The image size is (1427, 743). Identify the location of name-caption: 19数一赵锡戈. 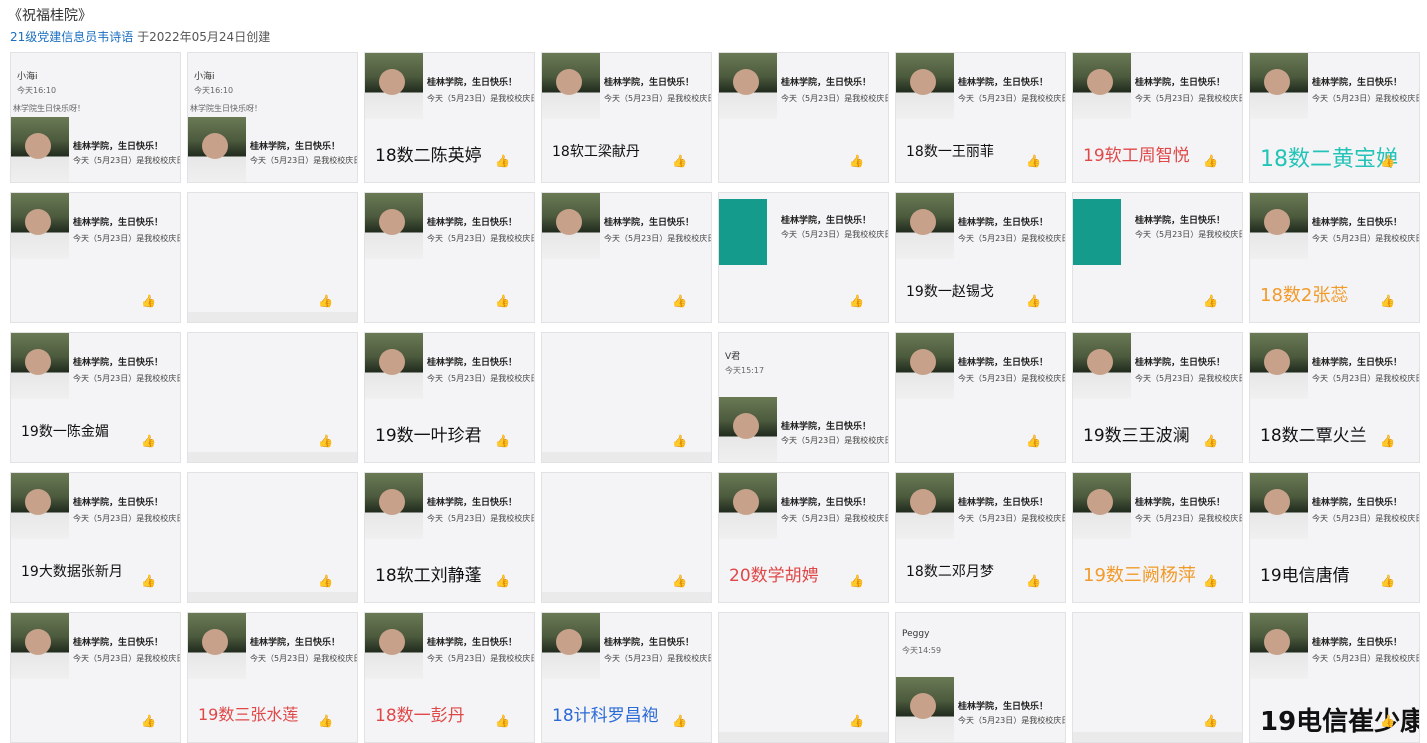
(950, 292).